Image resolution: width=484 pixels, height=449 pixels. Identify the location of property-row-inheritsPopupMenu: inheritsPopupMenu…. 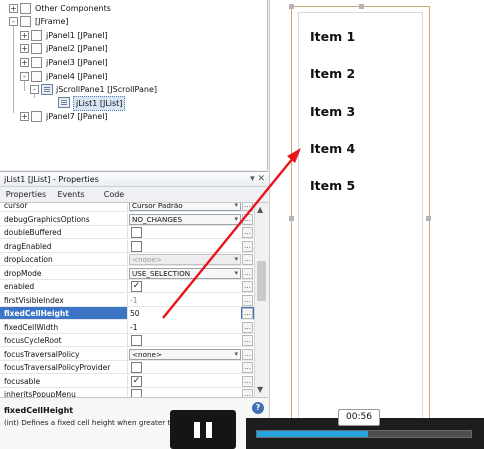
(127, 392).